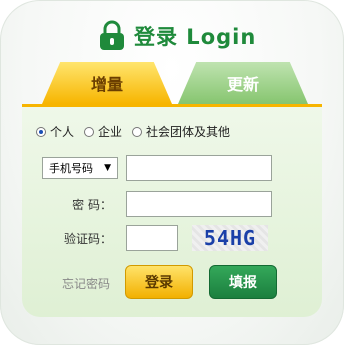  I want to click on radio-label: 社会团体及其他, so click(188, 132).